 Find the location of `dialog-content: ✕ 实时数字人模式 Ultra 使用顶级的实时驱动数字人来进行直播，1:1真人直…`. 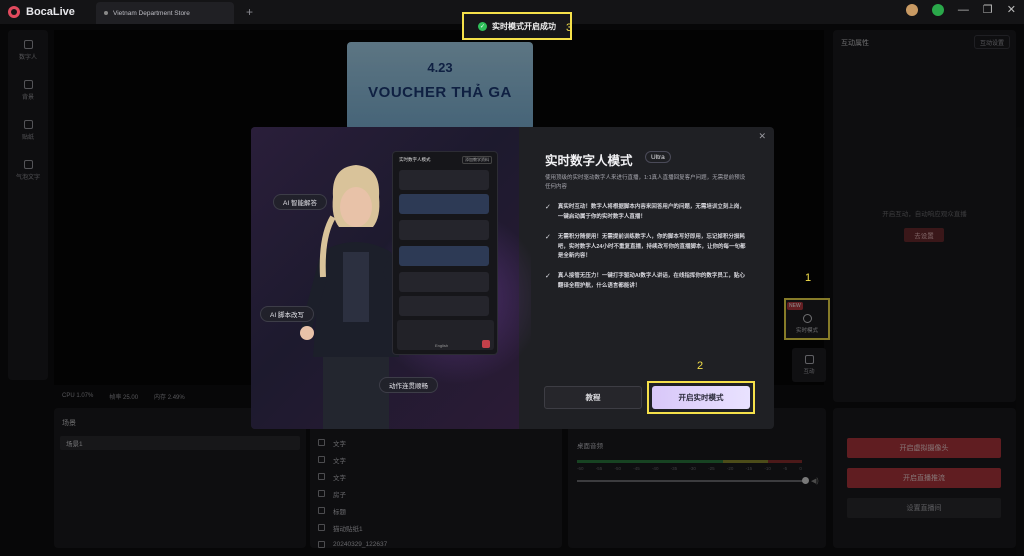

dialog-content: ✕ 实时数字人模式 Ultra 使用顶级的实时驱动数字人来进行直播，1:1真人直… is located at coordinates (646, 278).